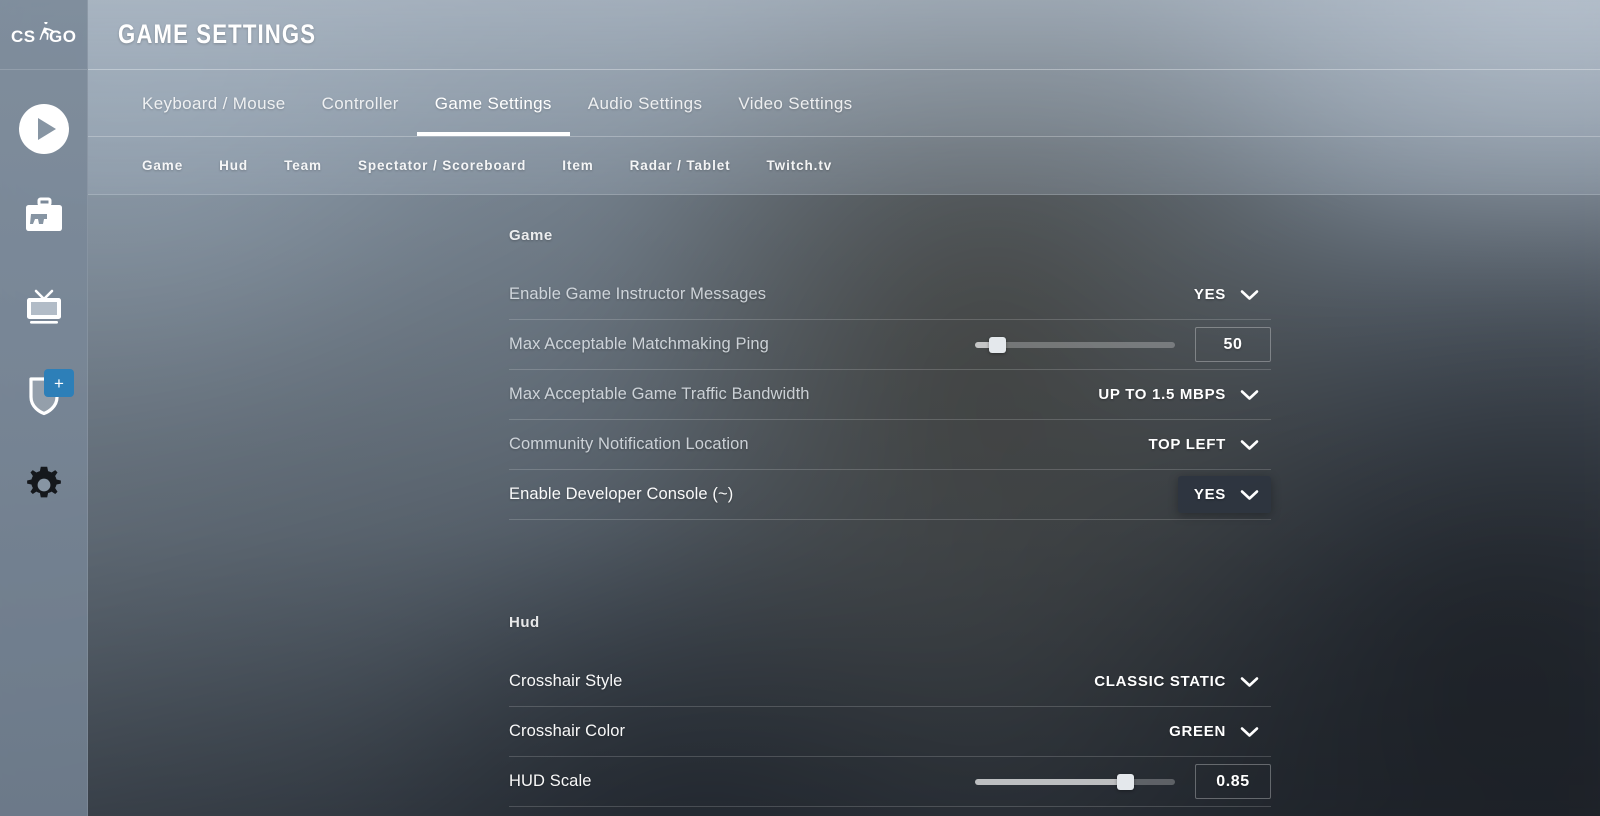 The height and width of the screenshot is (816, 1600). I want to click on watch-tv-icon, so click(43, 306).